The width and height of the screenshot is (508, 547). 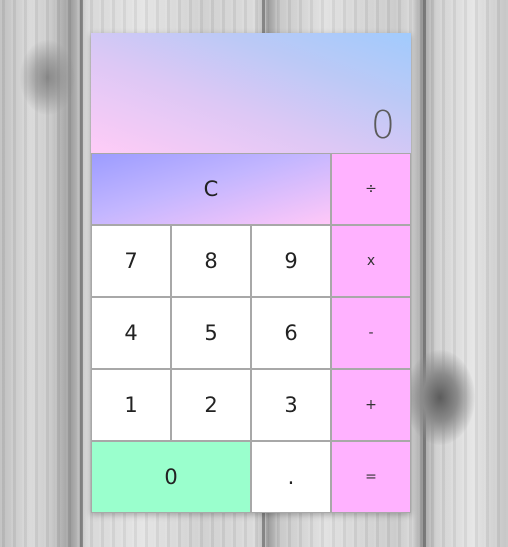 I want to click on digit-8-button: 8, so click(x=211, y=261).